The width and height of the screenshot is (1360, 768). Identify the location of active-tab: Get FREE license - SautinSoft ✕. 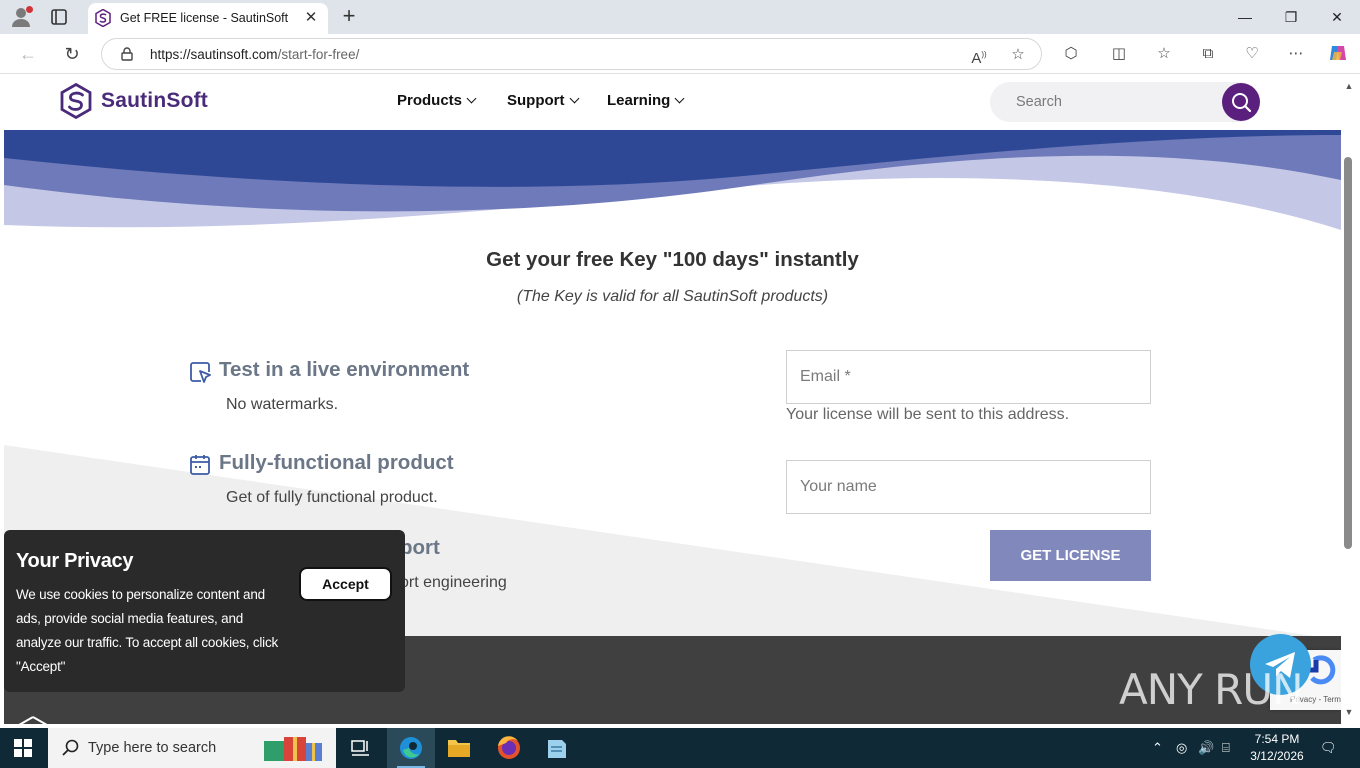
(208, 18).